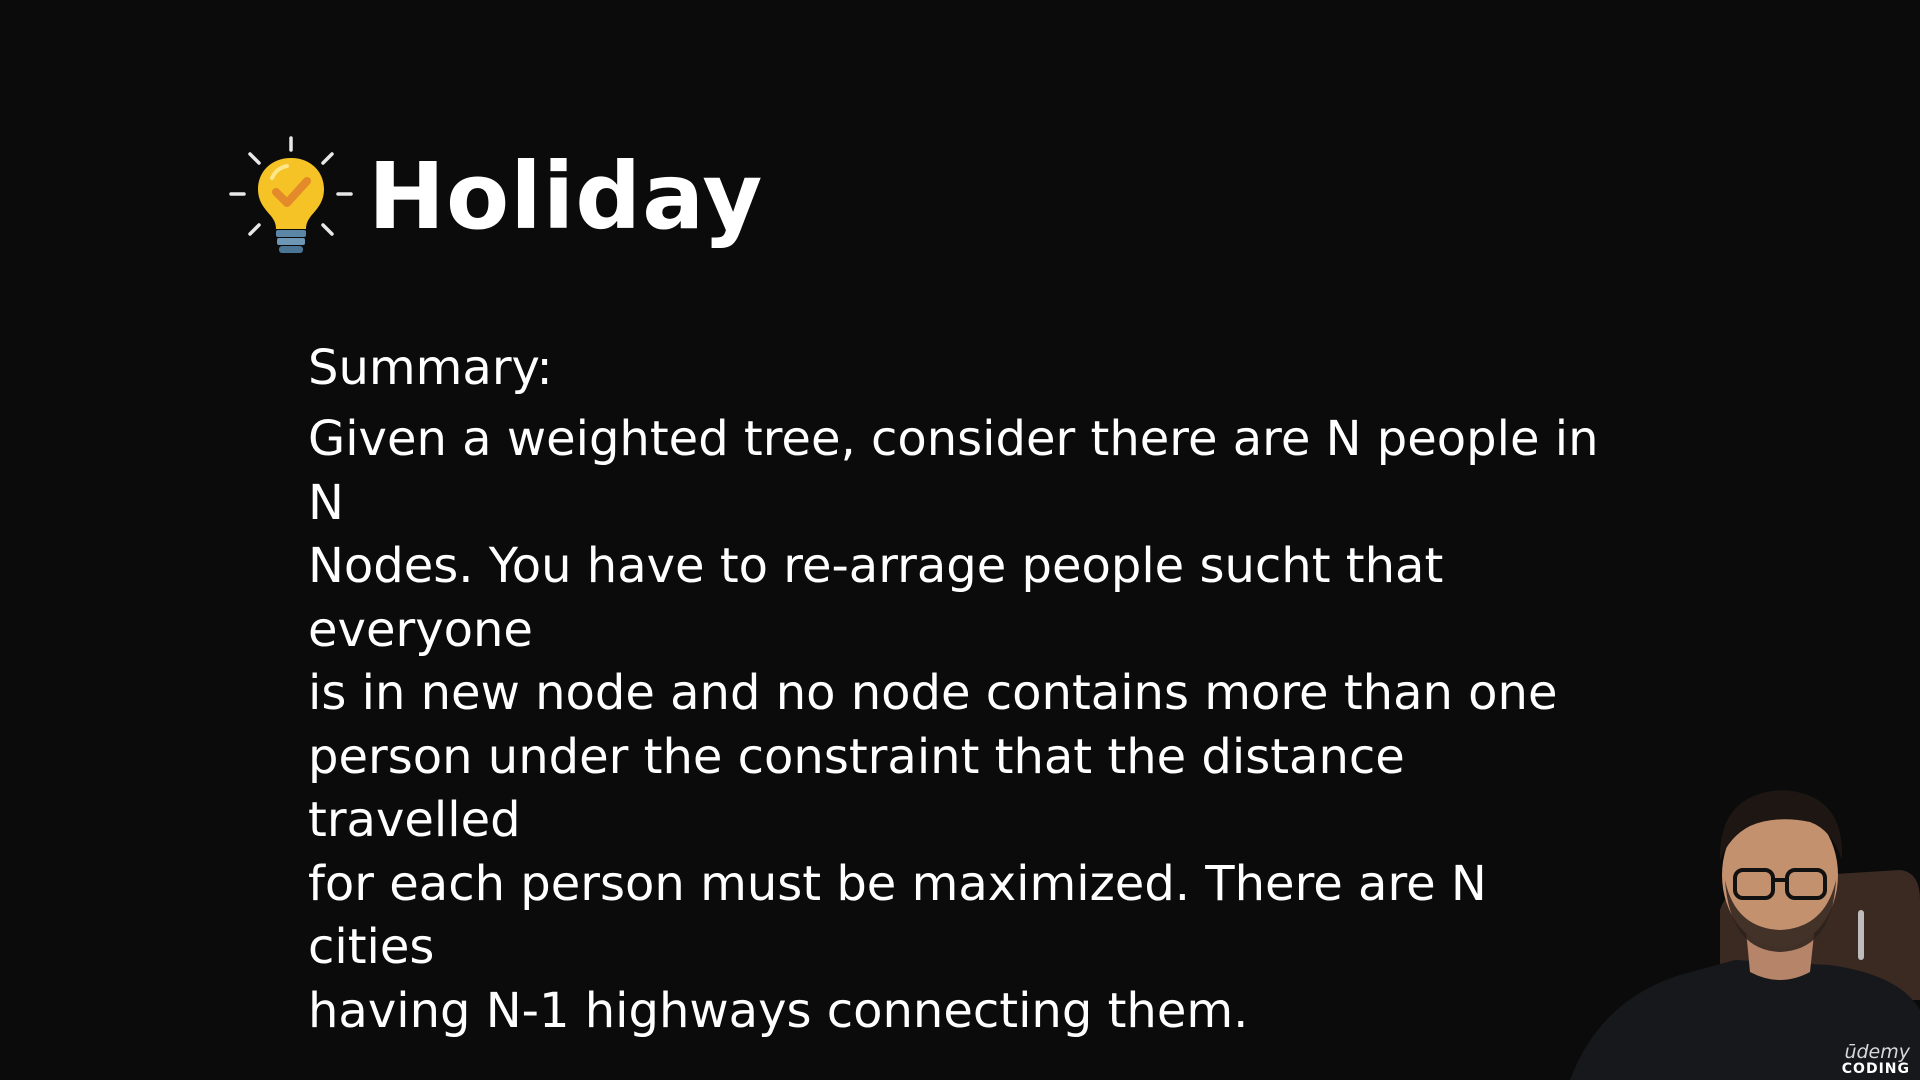 This screenshot has width=1920, height=1080. I want to click on slide-title: Holiday, so click(566, 196).